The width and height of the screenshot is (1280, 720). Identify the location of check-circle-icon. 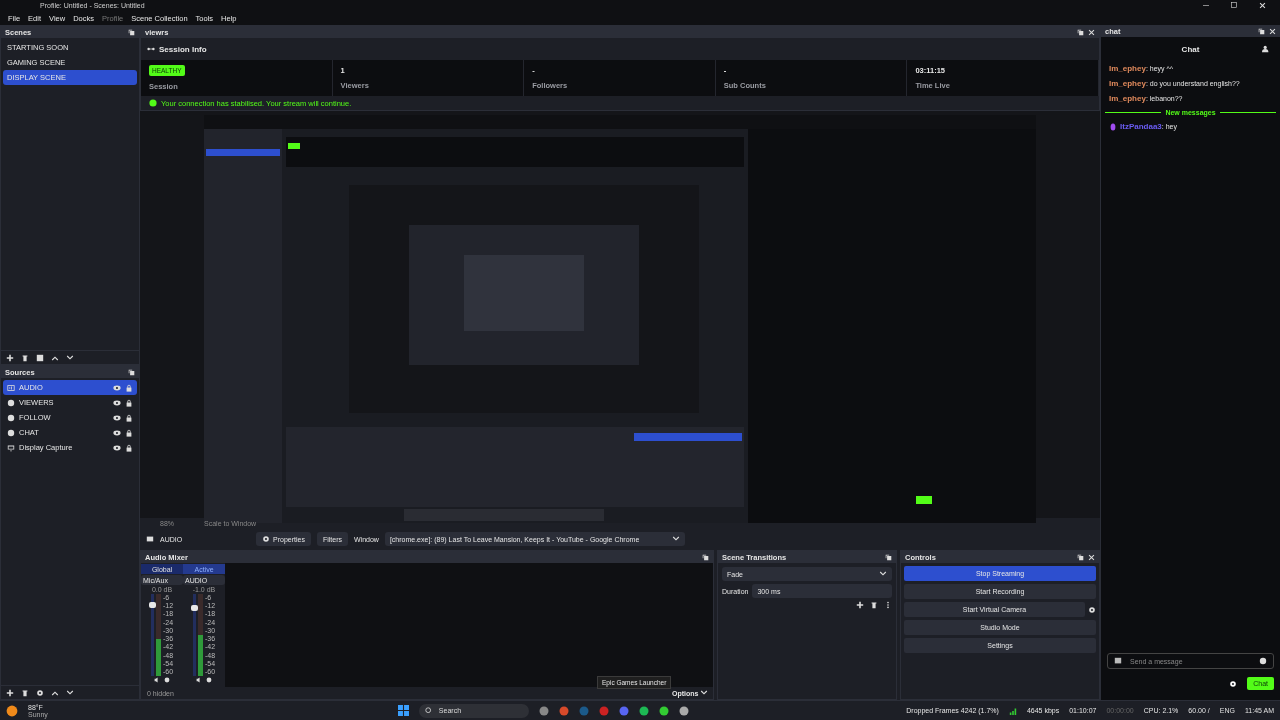
(153, 103).